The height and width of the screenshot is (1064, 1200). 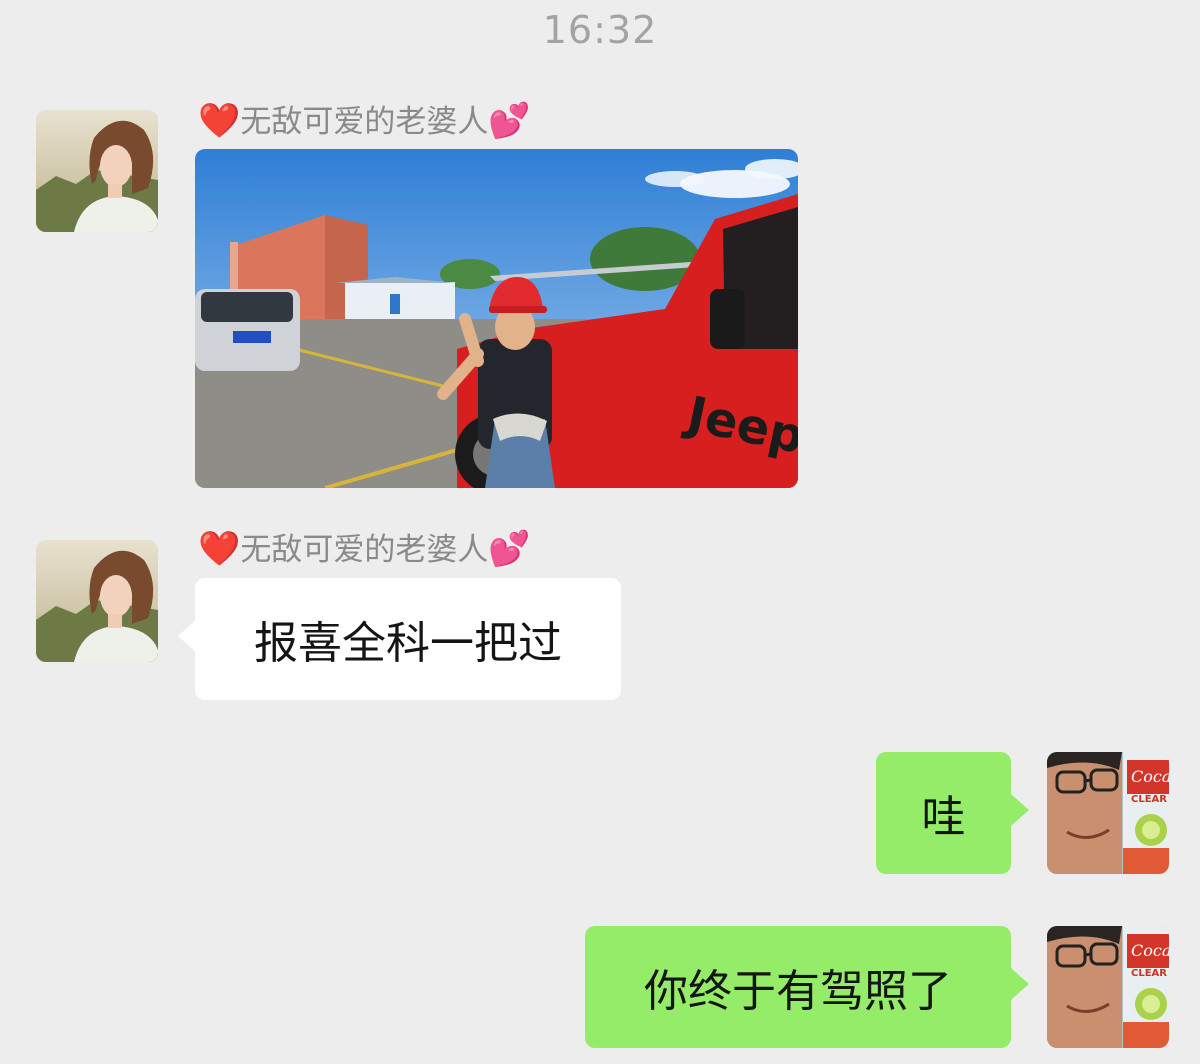 I want to click on message-timestamp: 16:32, so click(x=600, y=30).